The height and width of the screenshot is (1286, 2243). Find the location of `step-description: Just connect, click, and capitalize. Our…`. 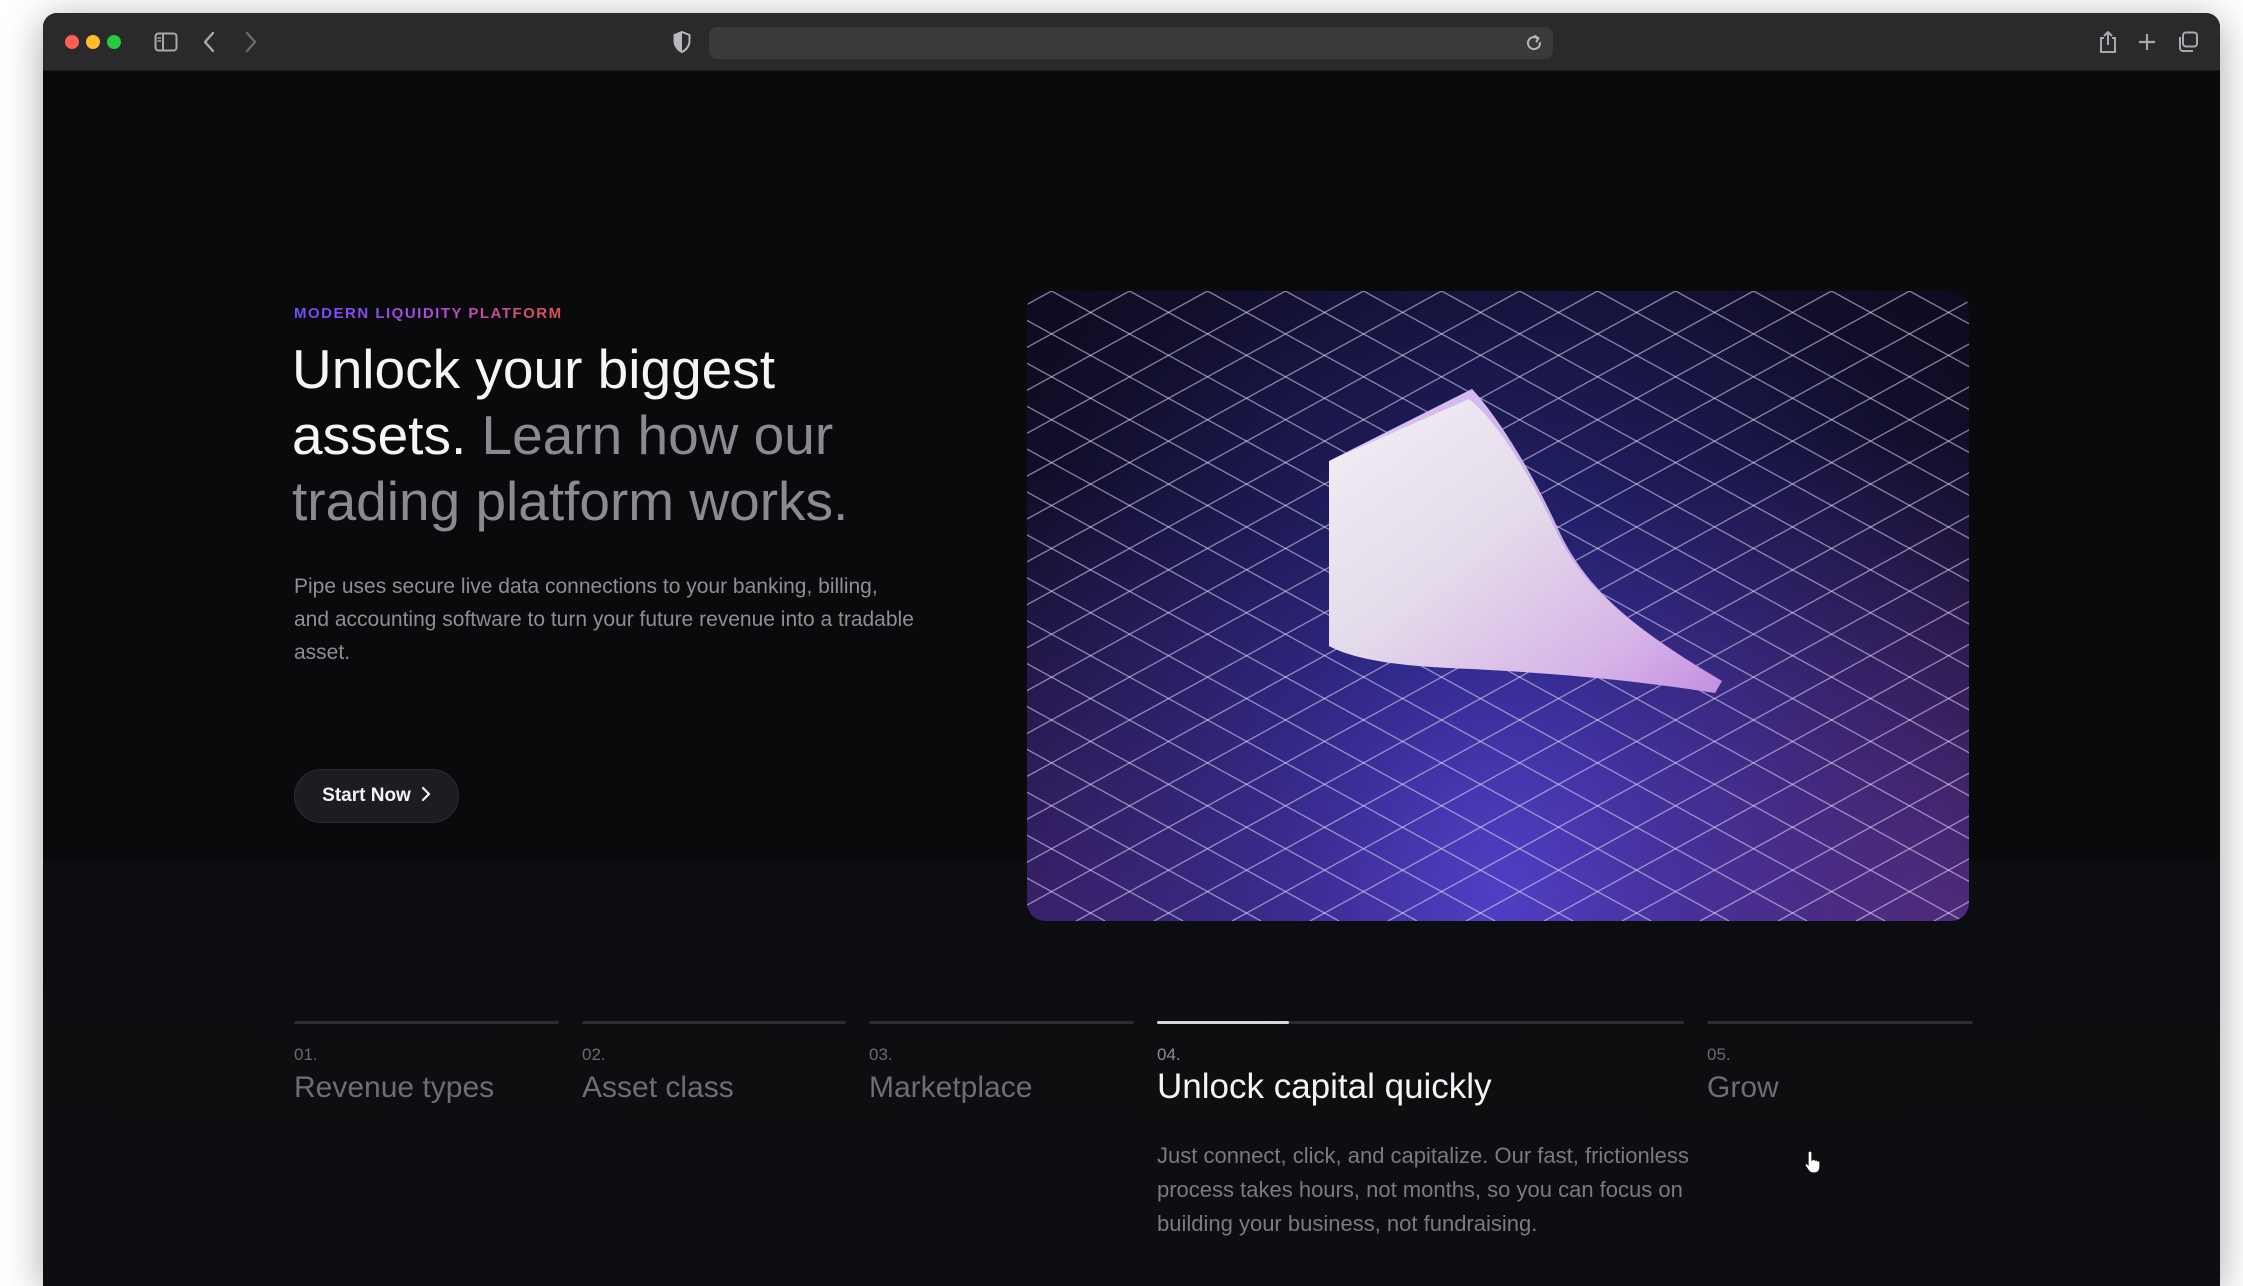

step-description: Just connect, click, and capitalize. Our… is located at coordinates (1423, 1189).